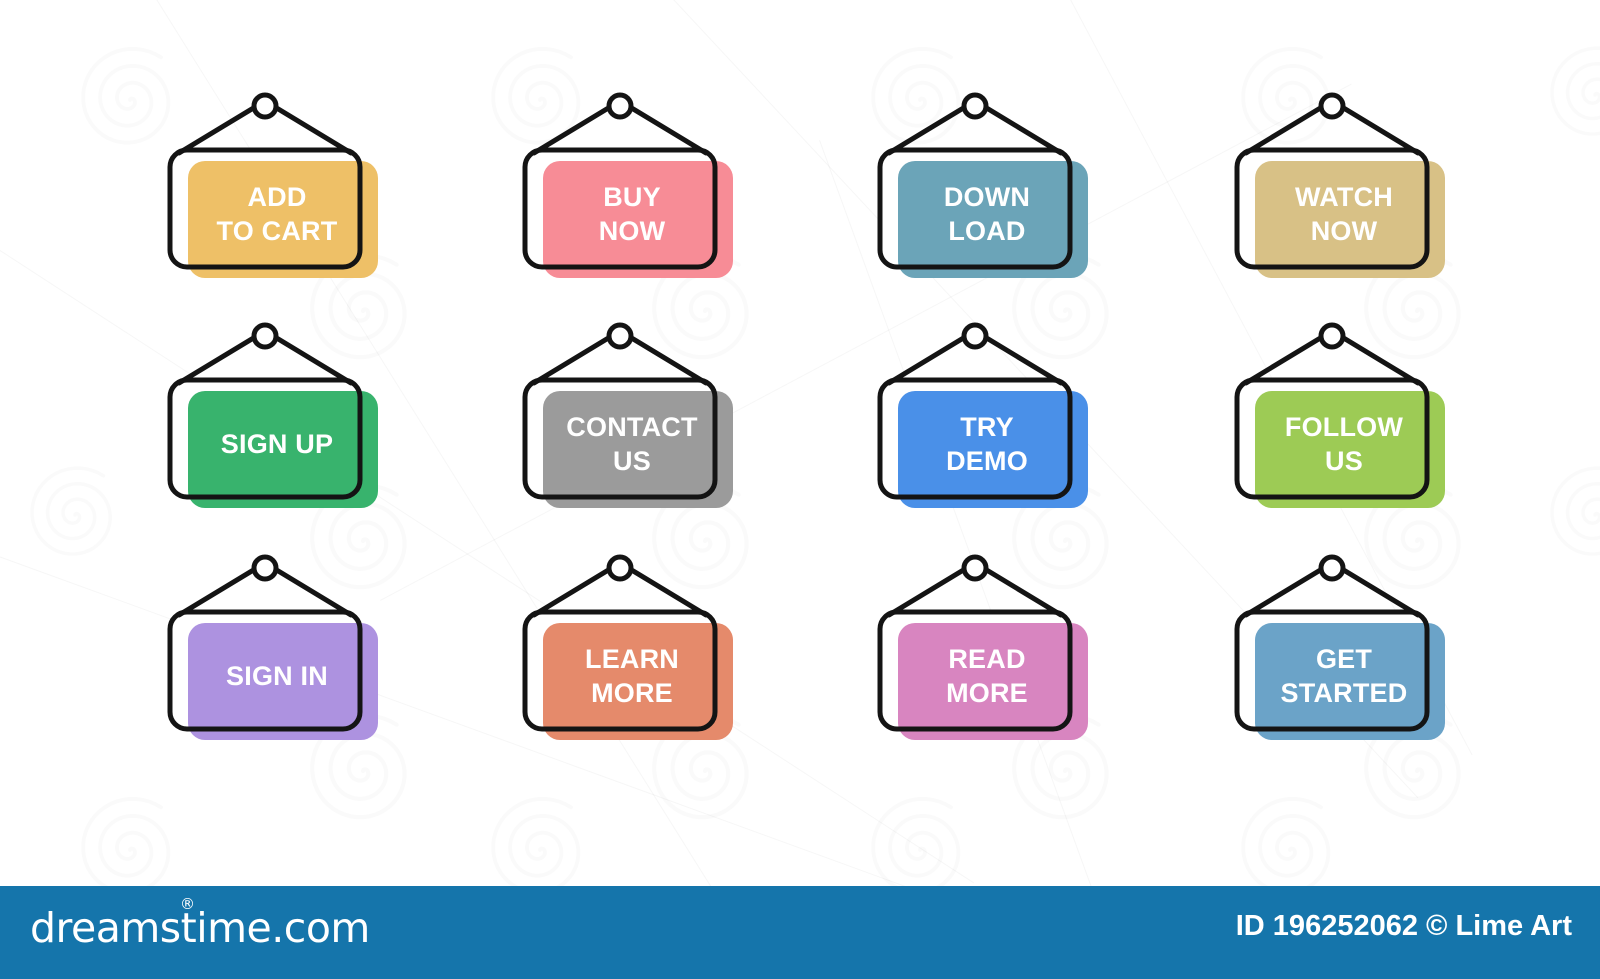 The image size is (1600, 979). I want to click on registered-trademark-icon: ®, so click(187, 904).